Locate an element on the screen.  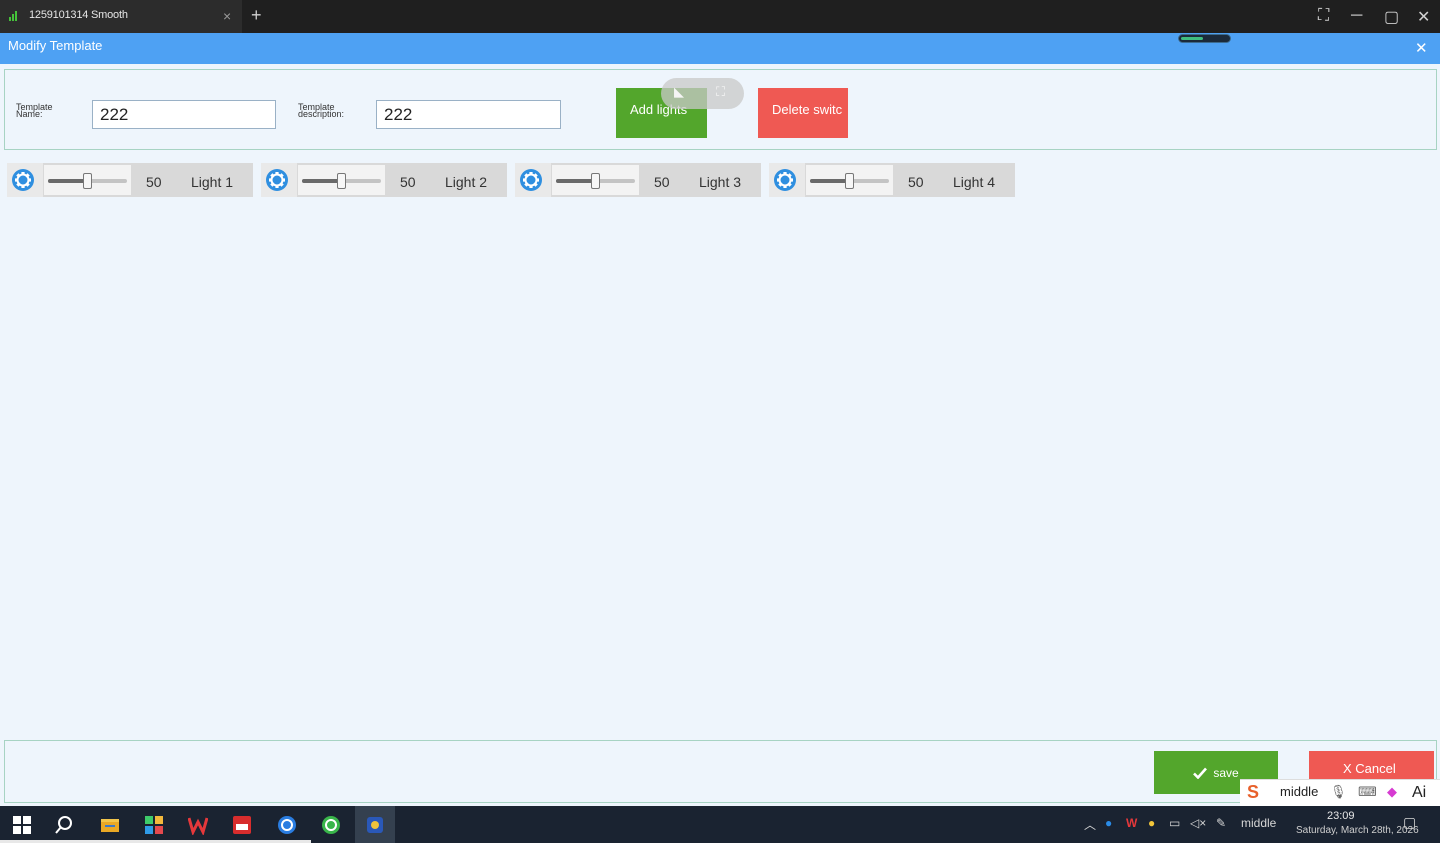
smooth-app-icon is located at coordinates (375, 825).